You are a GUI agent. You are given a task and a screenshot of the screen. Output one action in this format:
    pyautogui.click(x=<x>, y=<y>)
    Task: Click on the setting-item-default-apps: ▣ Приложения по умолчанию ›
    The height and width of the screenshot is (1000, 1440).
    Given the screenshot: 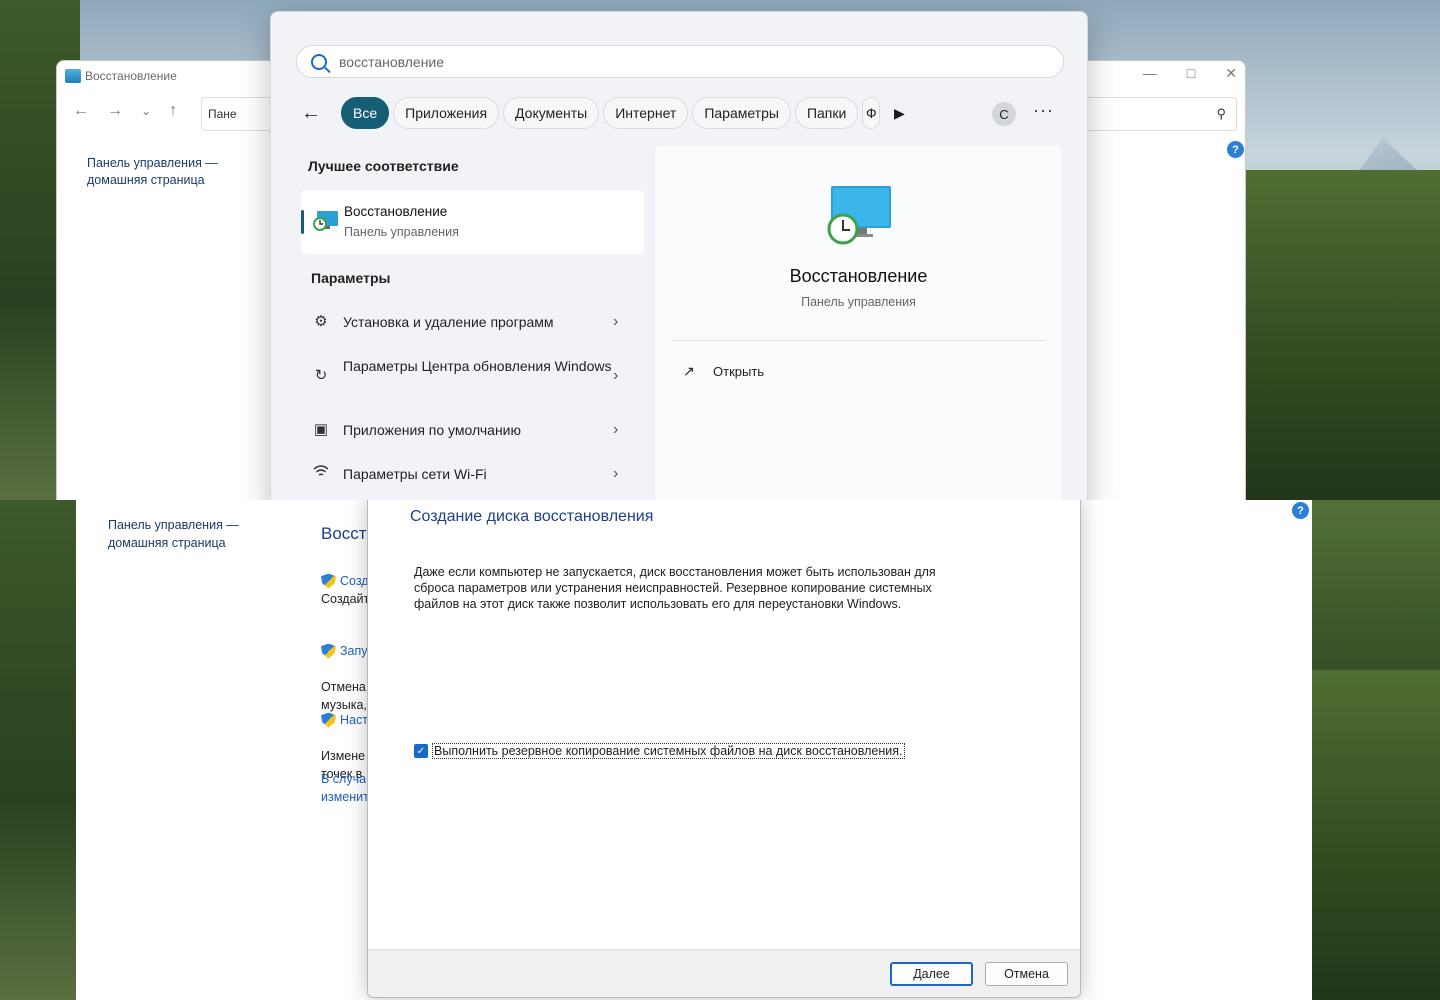 What is the action you would take?
    pyautogui.click(x=471, y=430)
    